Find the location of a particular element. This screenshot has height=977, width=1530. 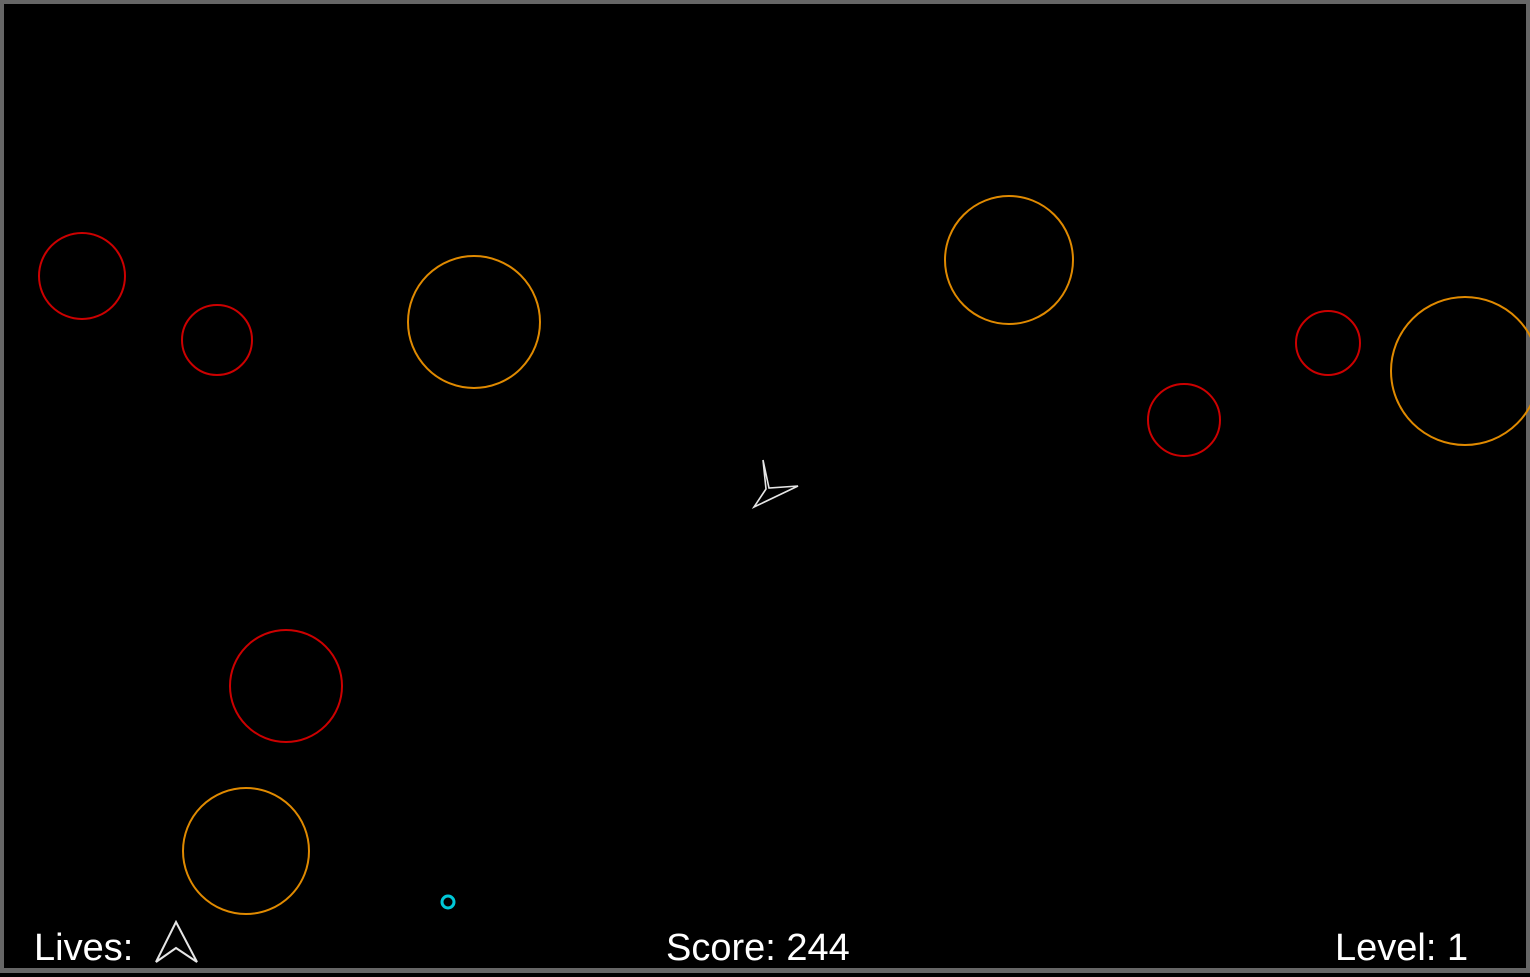

powerup-ring is located at coordinates (448, 902).